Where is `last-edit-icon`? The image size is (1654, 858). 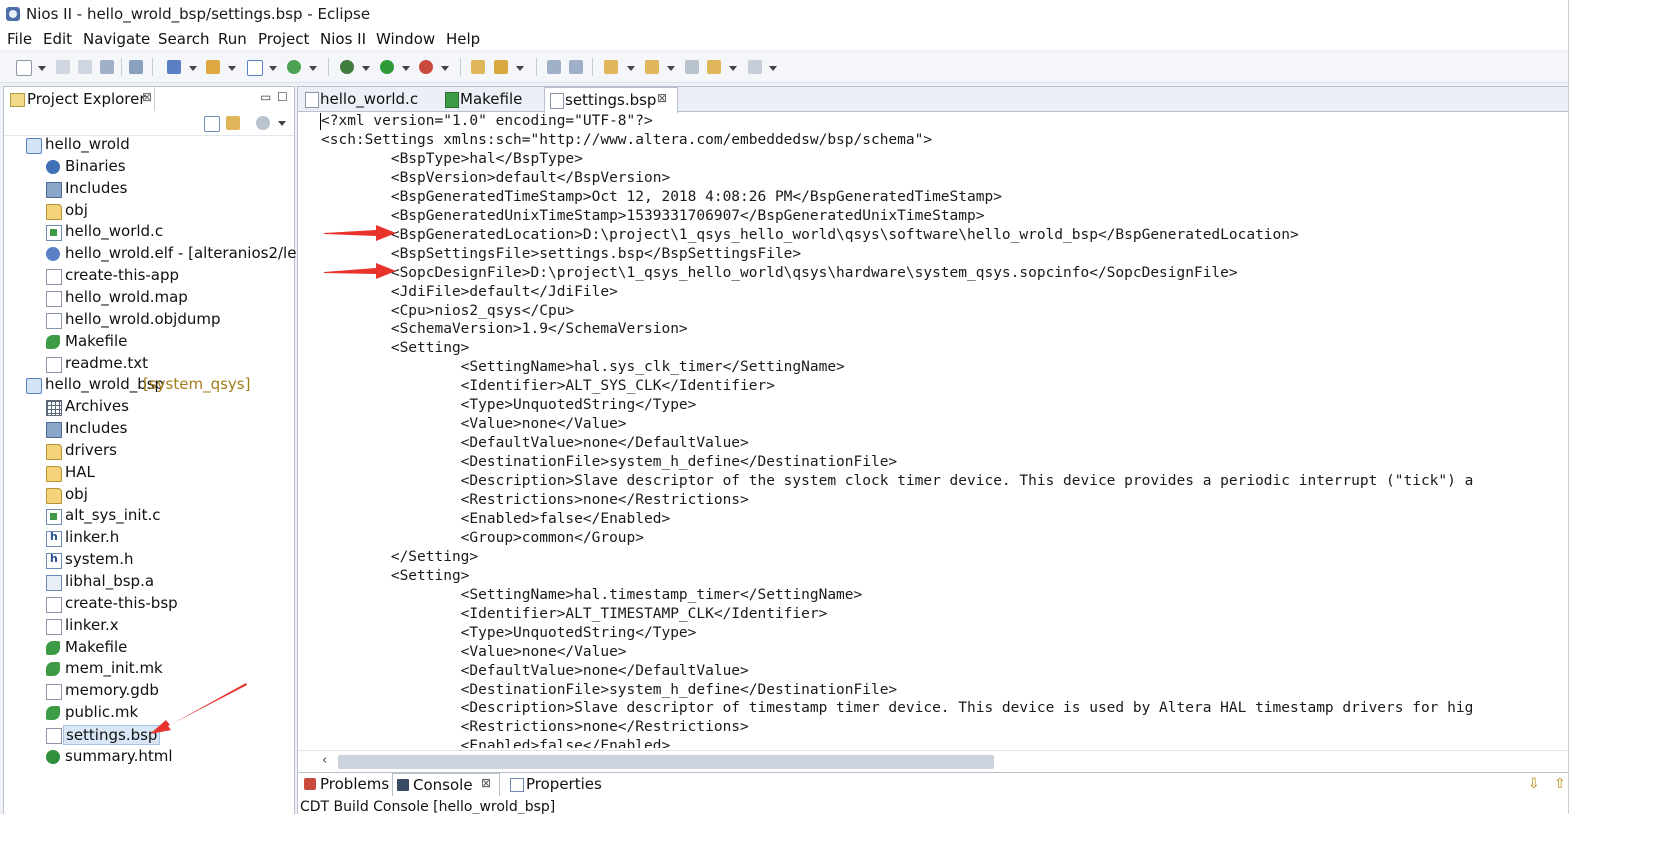 last-edit-icon is located at coordinates (692, 67).